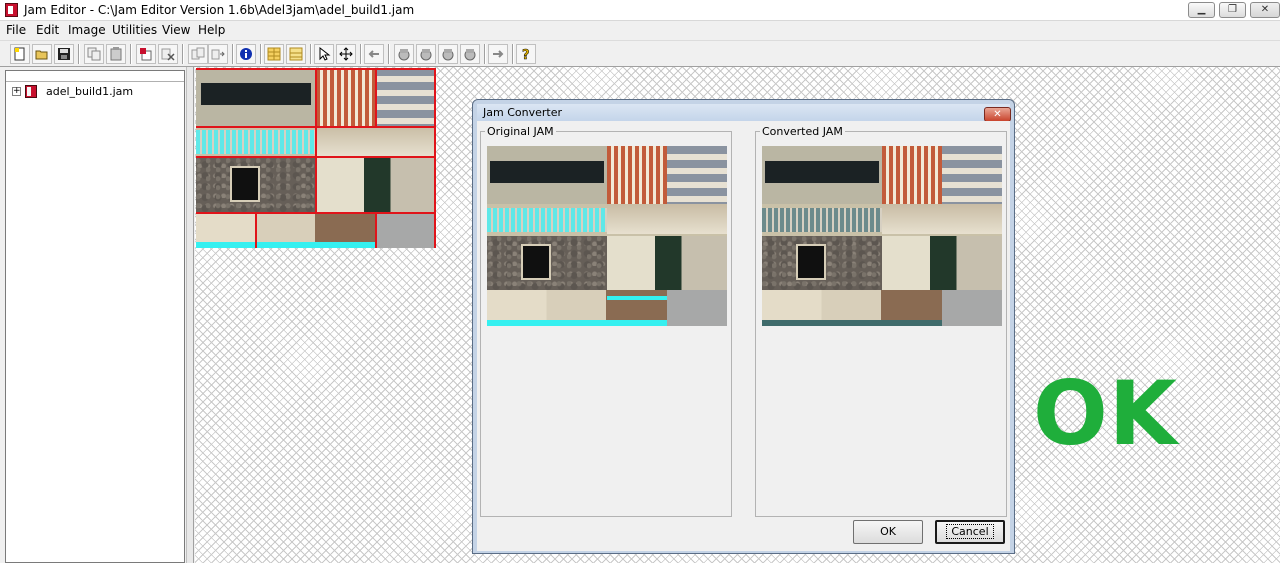  I want to click on paste-icon, so click(116, 54).